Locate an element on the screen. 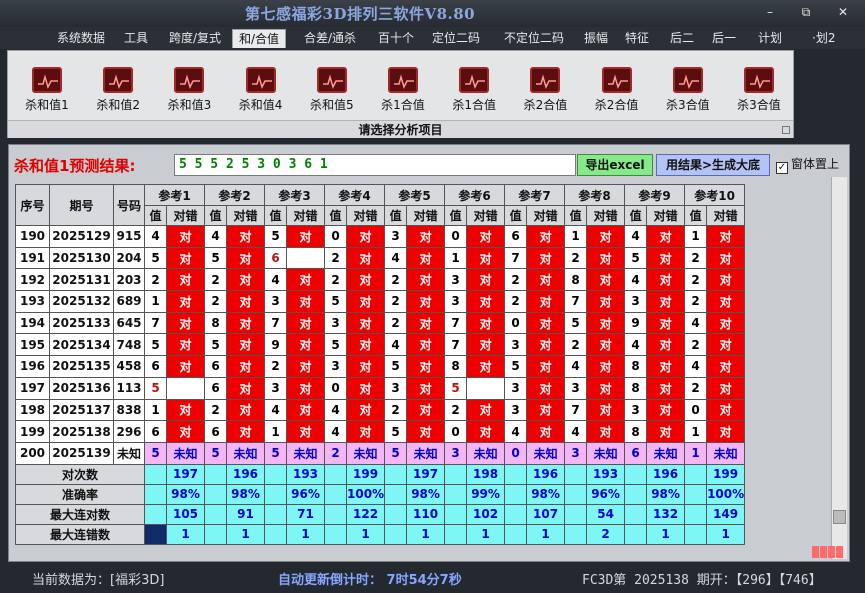  ribbon-button-7: 杀2合值 is located at coordinates (545, 92).